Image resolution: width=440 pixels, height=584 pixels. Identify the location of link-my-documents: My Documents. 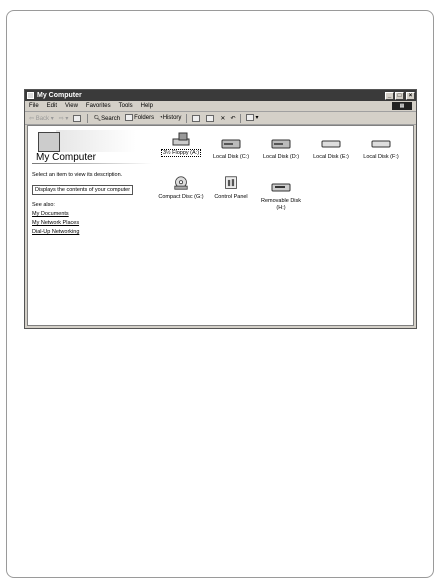
(97, 214).